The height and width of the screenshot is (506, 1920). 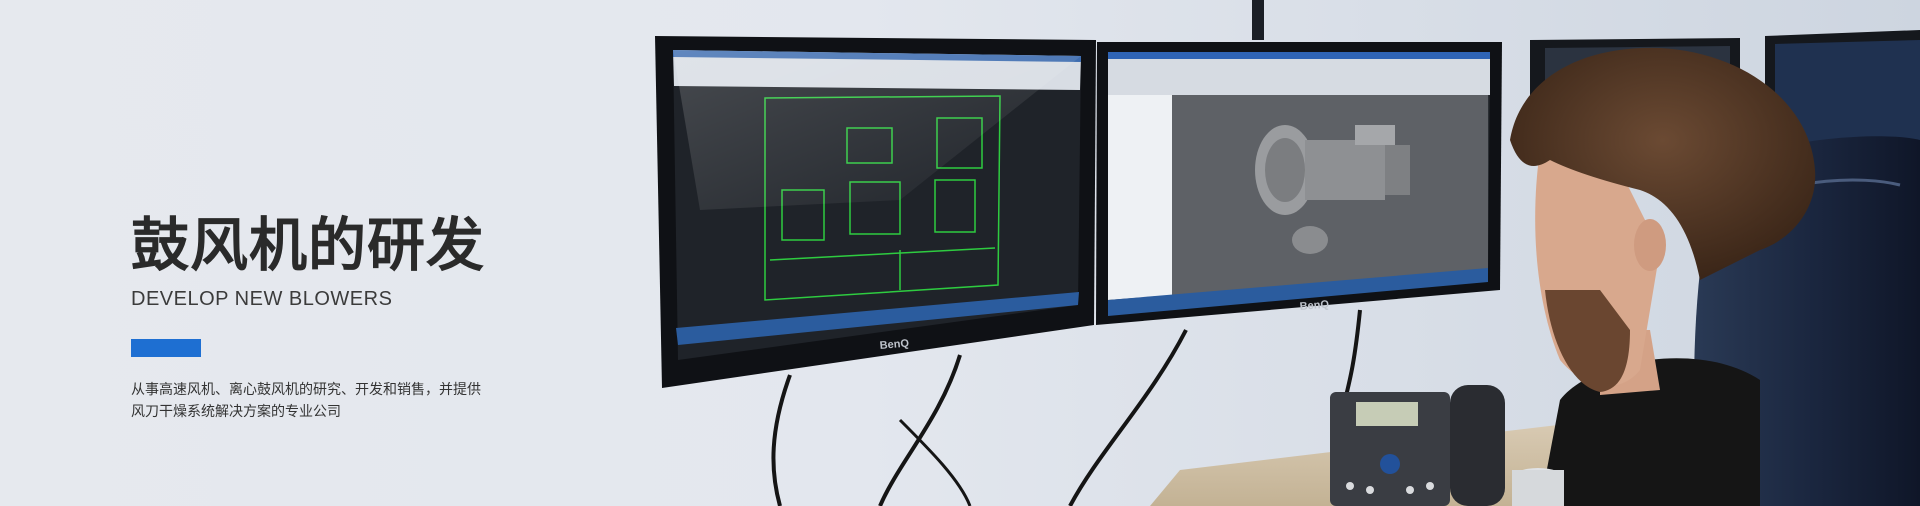 I want to click on desk-phone, so click(x=1417, y=445).